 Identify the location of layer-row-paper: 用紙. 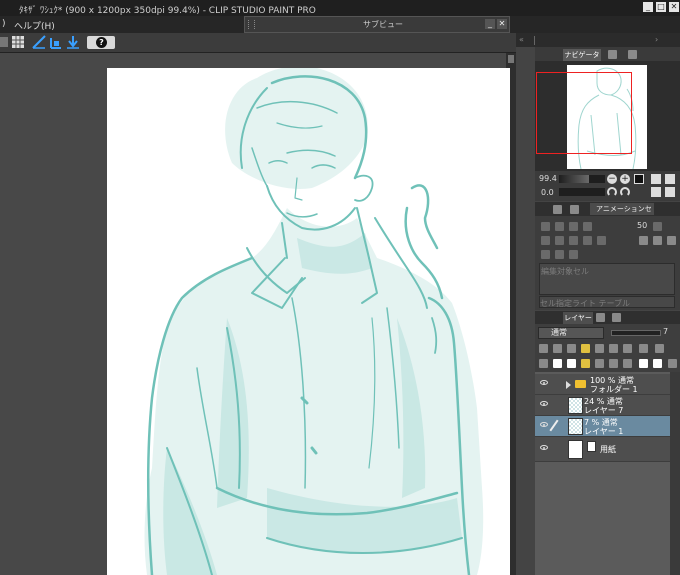
(602, 449).